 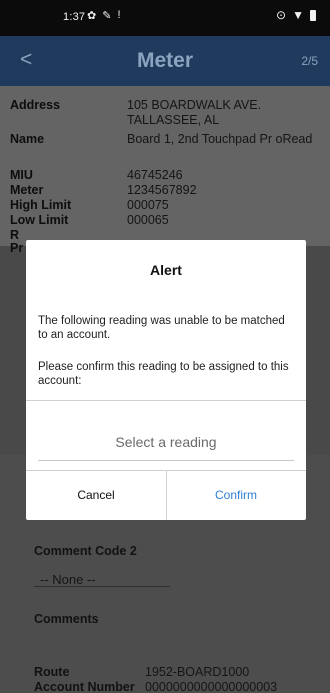 I want to click on alert-icon: !, so click(x=119, y=15).